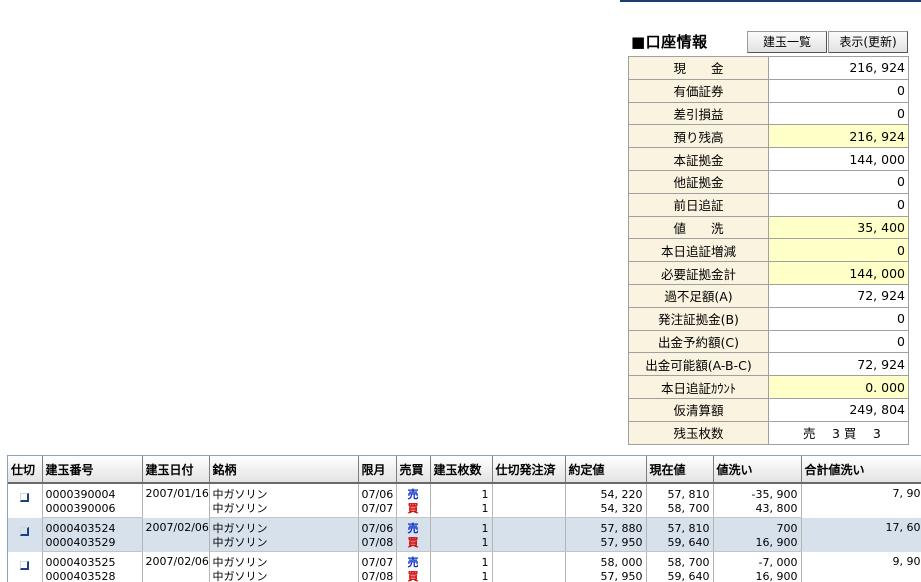  I want to click on account-row-label: 本日追証ｶｳﾝﾄ, so click(699, 387).